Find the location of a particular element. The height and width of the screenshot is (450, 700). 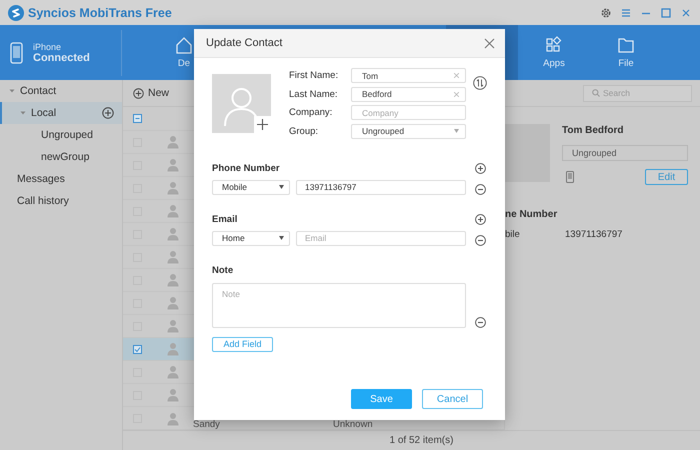

settings-icon is located at coordinates (606, 12).